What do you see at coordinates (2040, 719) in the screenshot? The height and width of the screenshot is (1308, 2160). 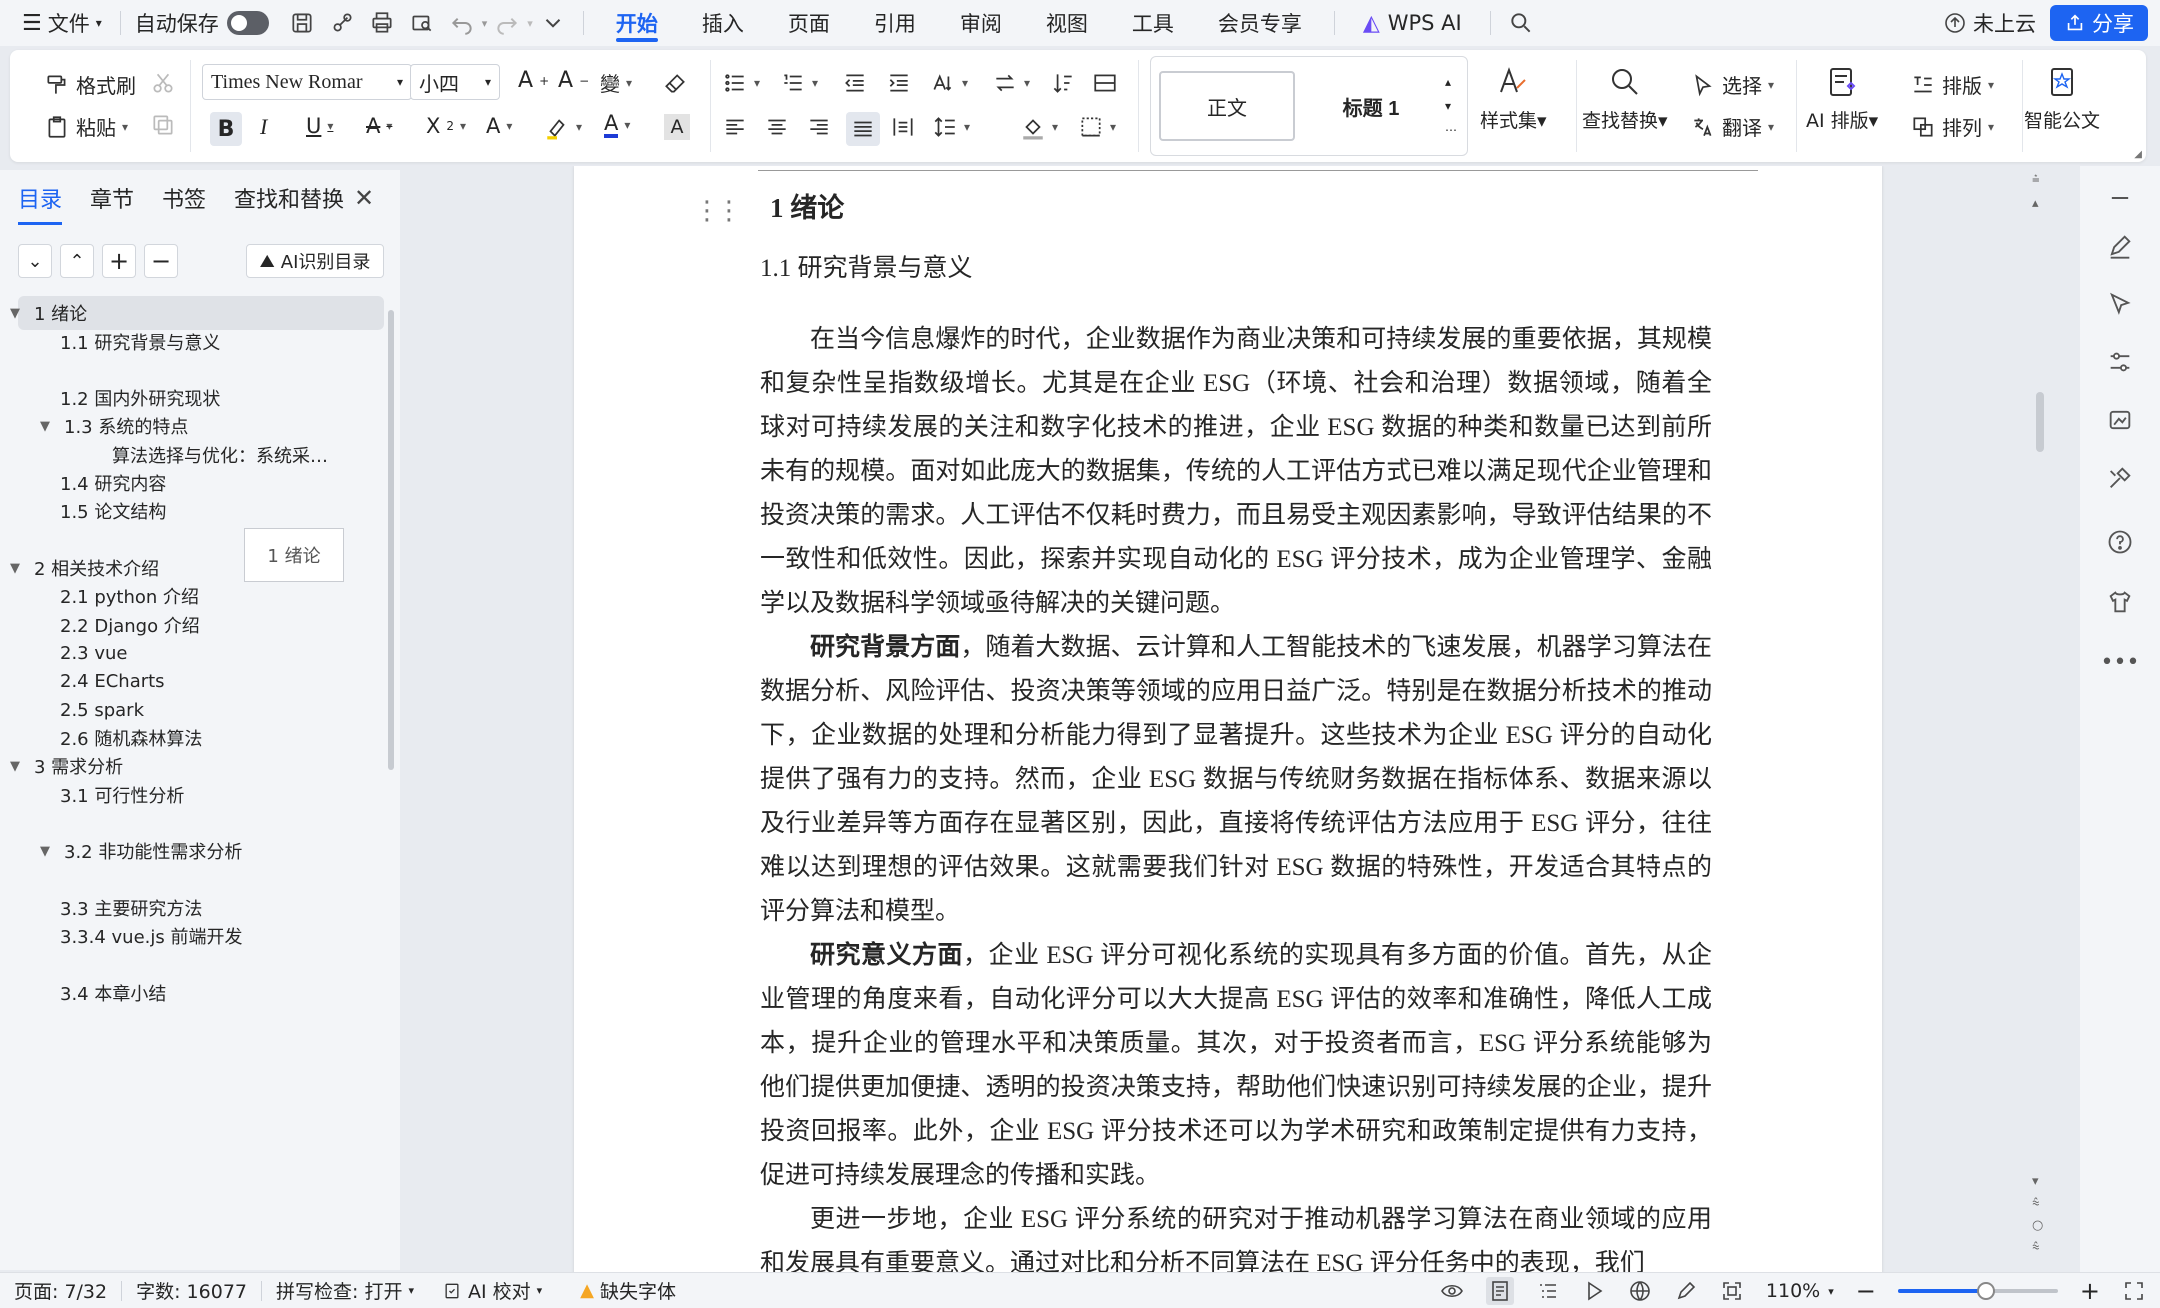 I see `document-scrollbar: ⩮ ▴ ▾ ⩯ ○ ⩯` at bounding box center [2040, 719].